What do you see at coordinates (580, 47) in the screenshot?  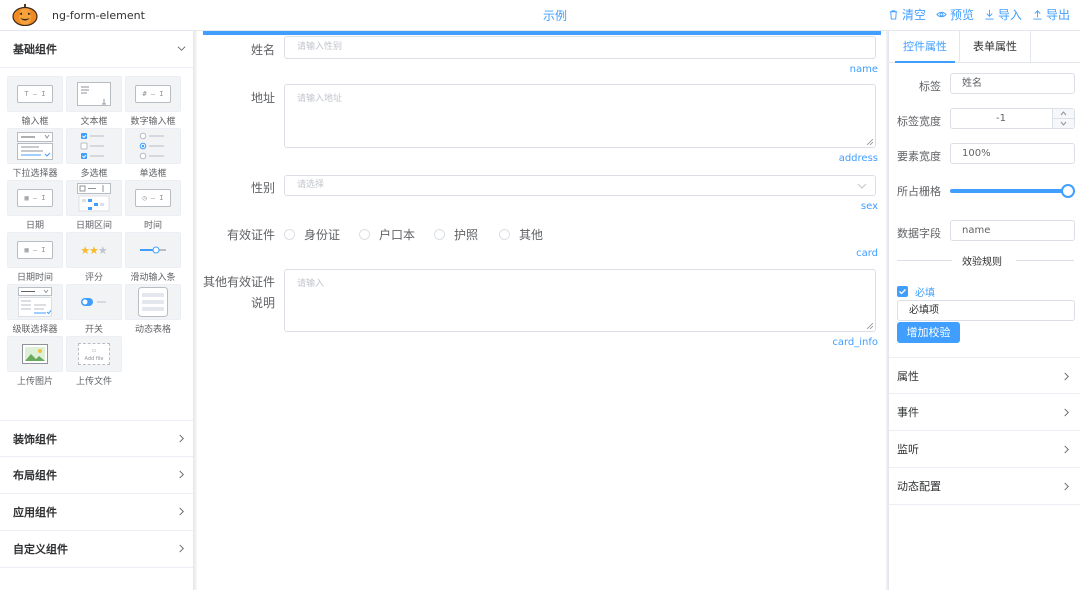 I see `name-input: 请输入性别` at bounding box center [580, 47].